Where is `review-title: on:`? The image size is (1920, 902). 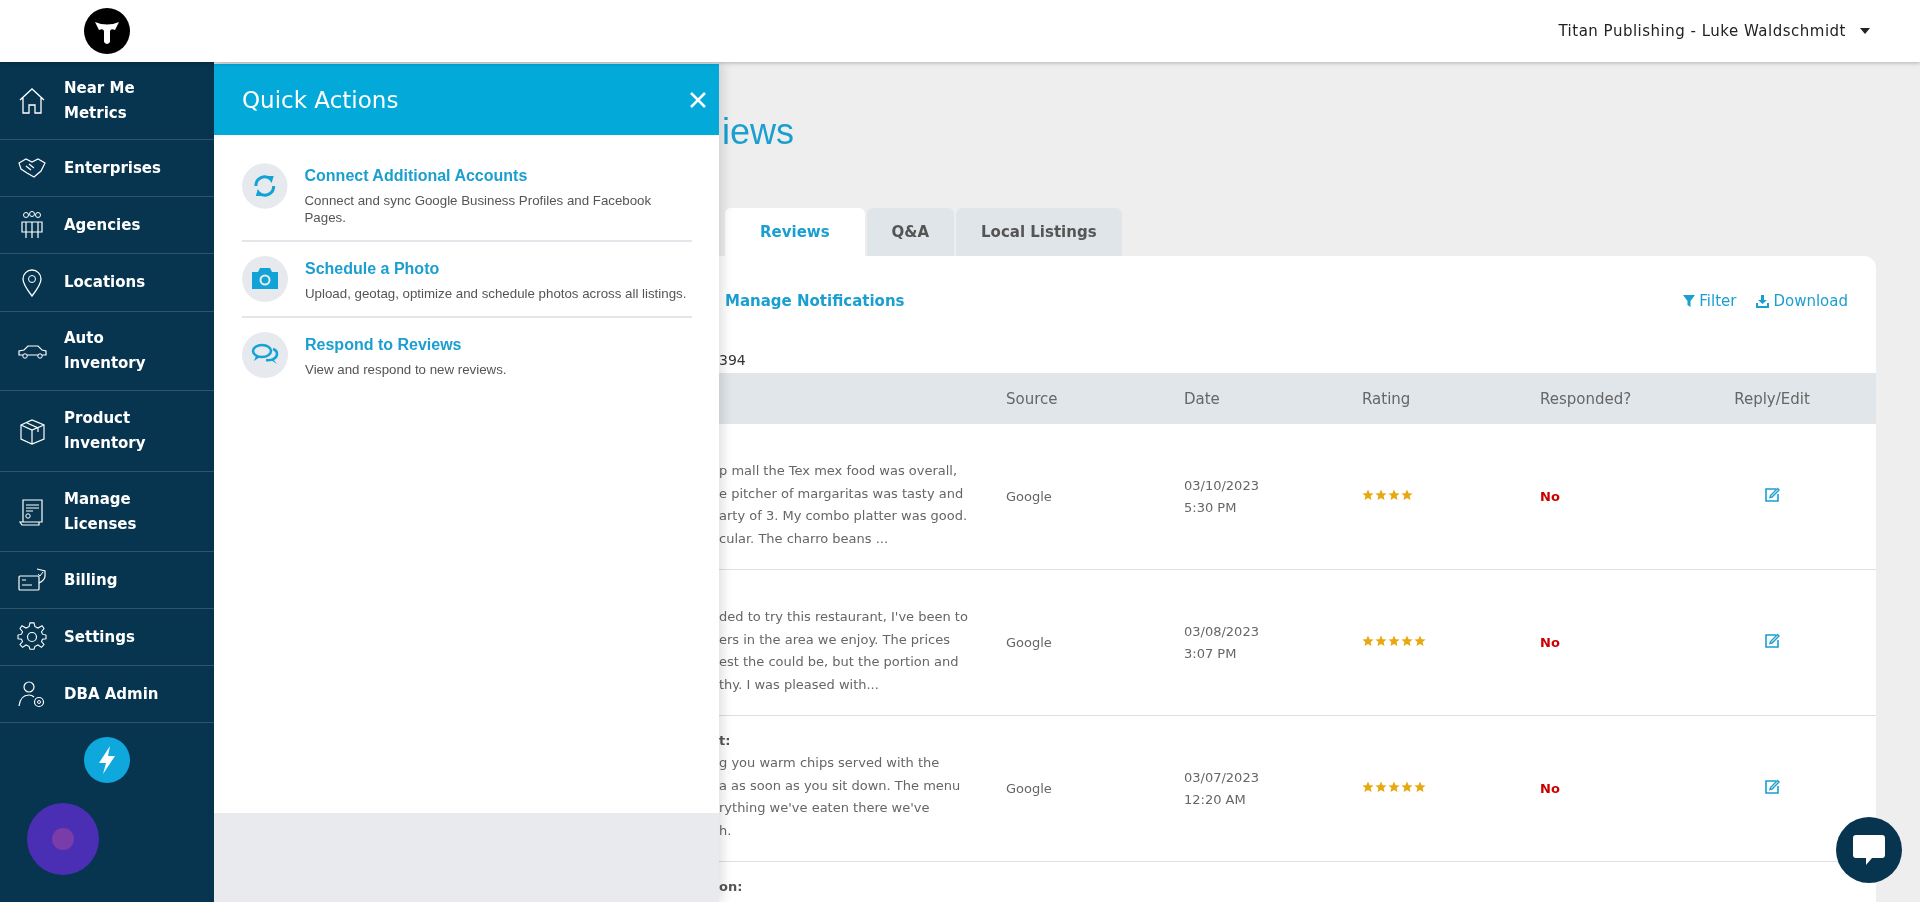
review-title: on: is located at coordinates (731, 887).